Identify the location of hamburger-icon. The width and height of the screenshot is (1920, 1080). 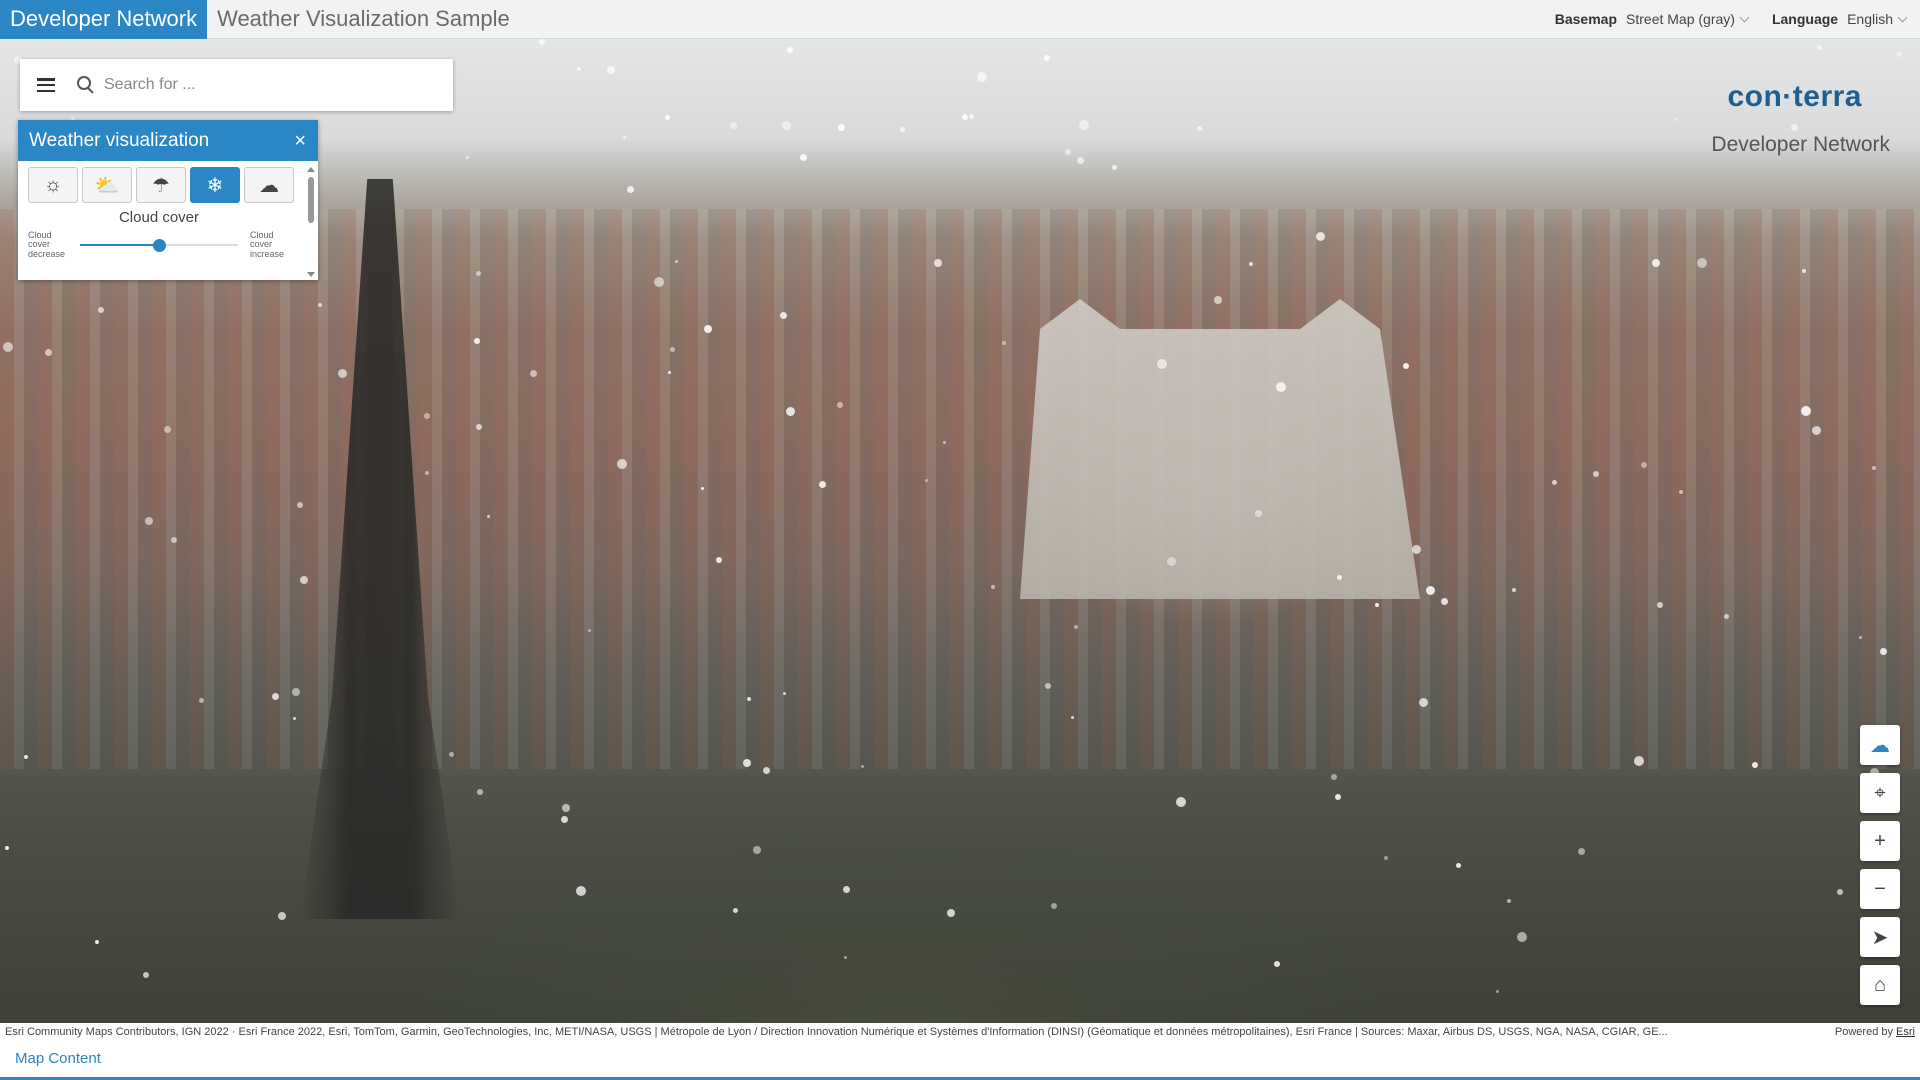
(46, 85).